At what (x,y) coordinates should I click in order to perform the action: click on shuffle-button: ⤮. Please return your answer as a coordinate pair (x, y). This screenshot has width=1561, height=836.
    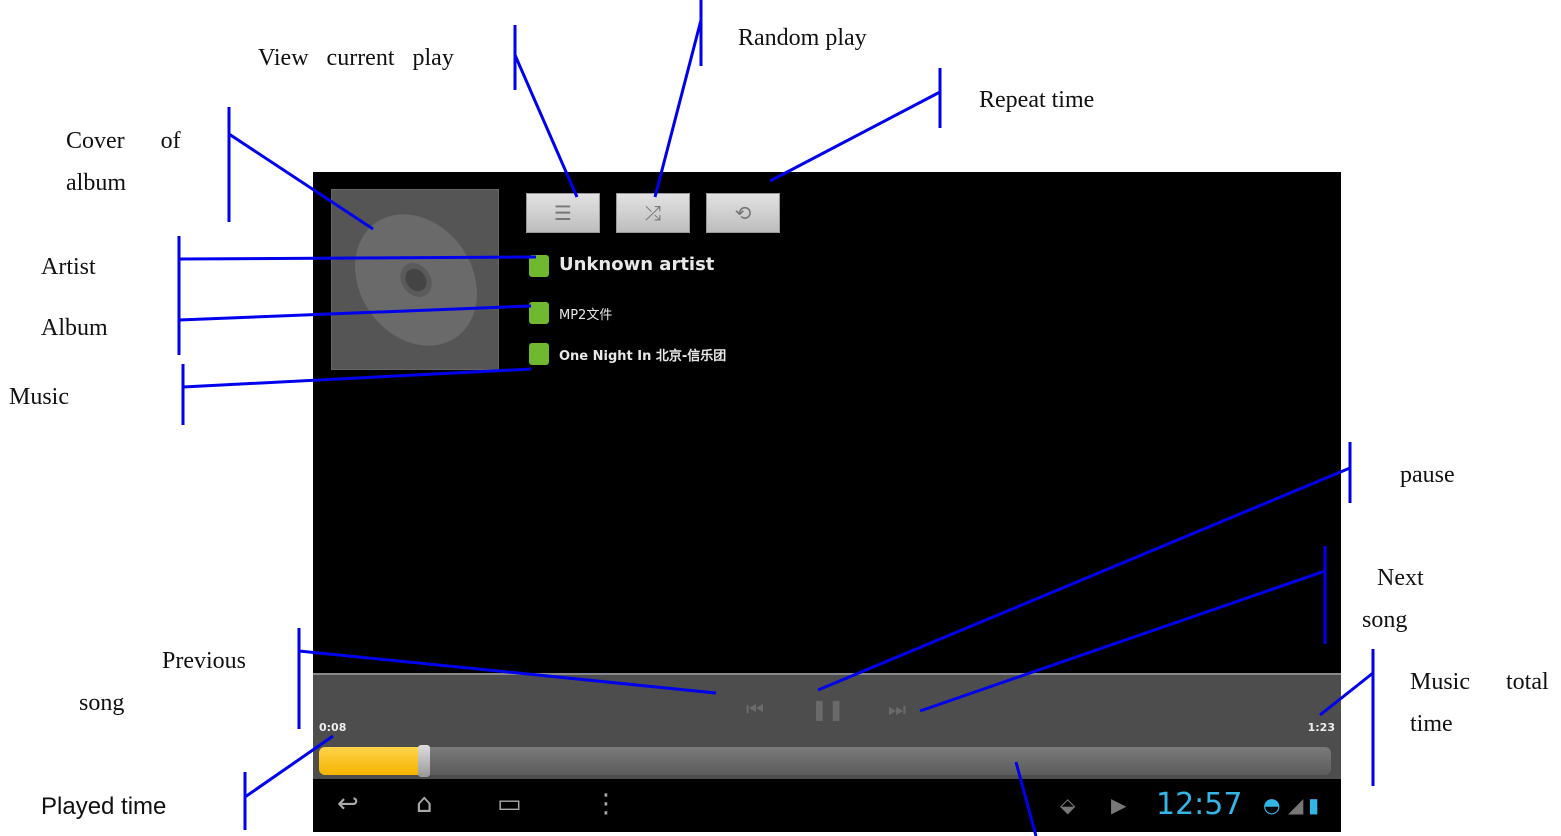
    Looking at the image, I should click on (653, 213).